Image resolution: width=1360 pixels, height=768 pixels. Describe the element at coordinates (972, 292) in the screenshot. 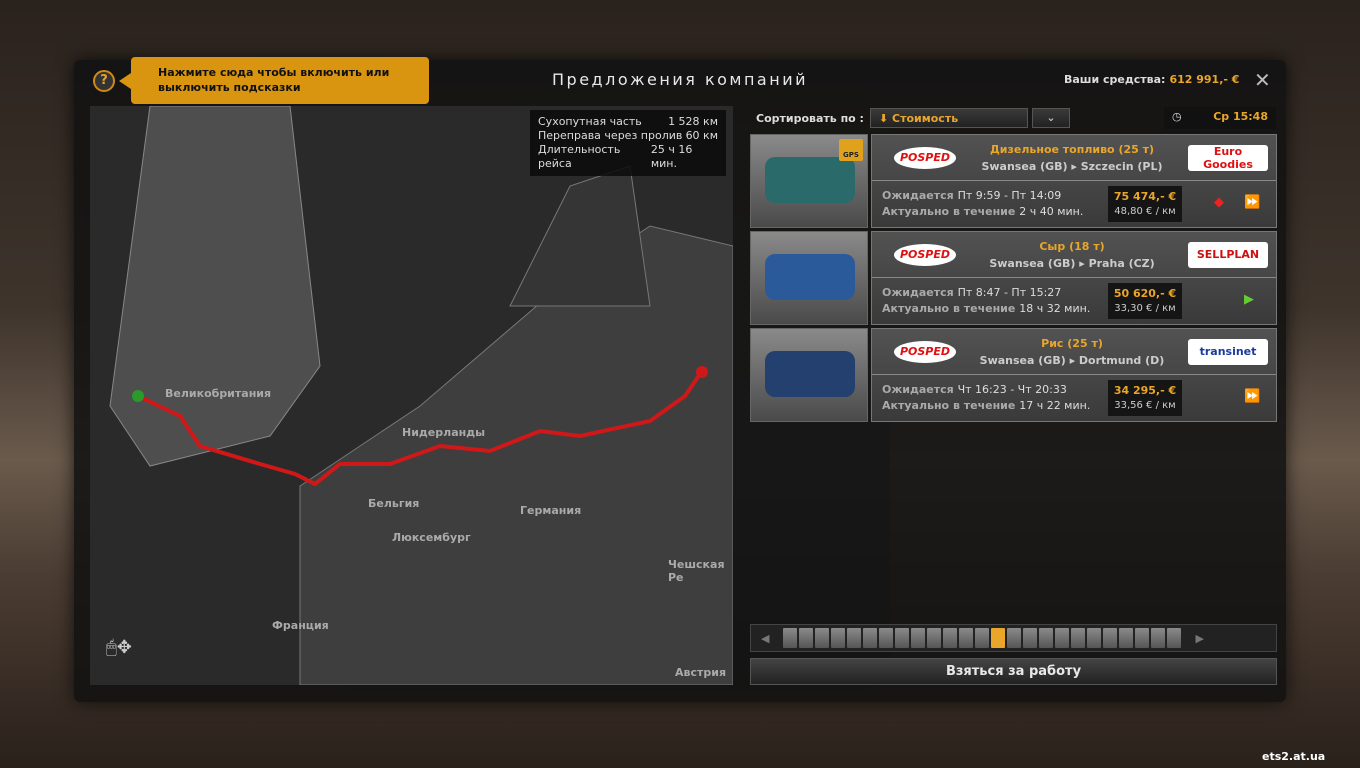

I see `expected: Ожидается Пт 8:47 - Пт 15:27` at that location.